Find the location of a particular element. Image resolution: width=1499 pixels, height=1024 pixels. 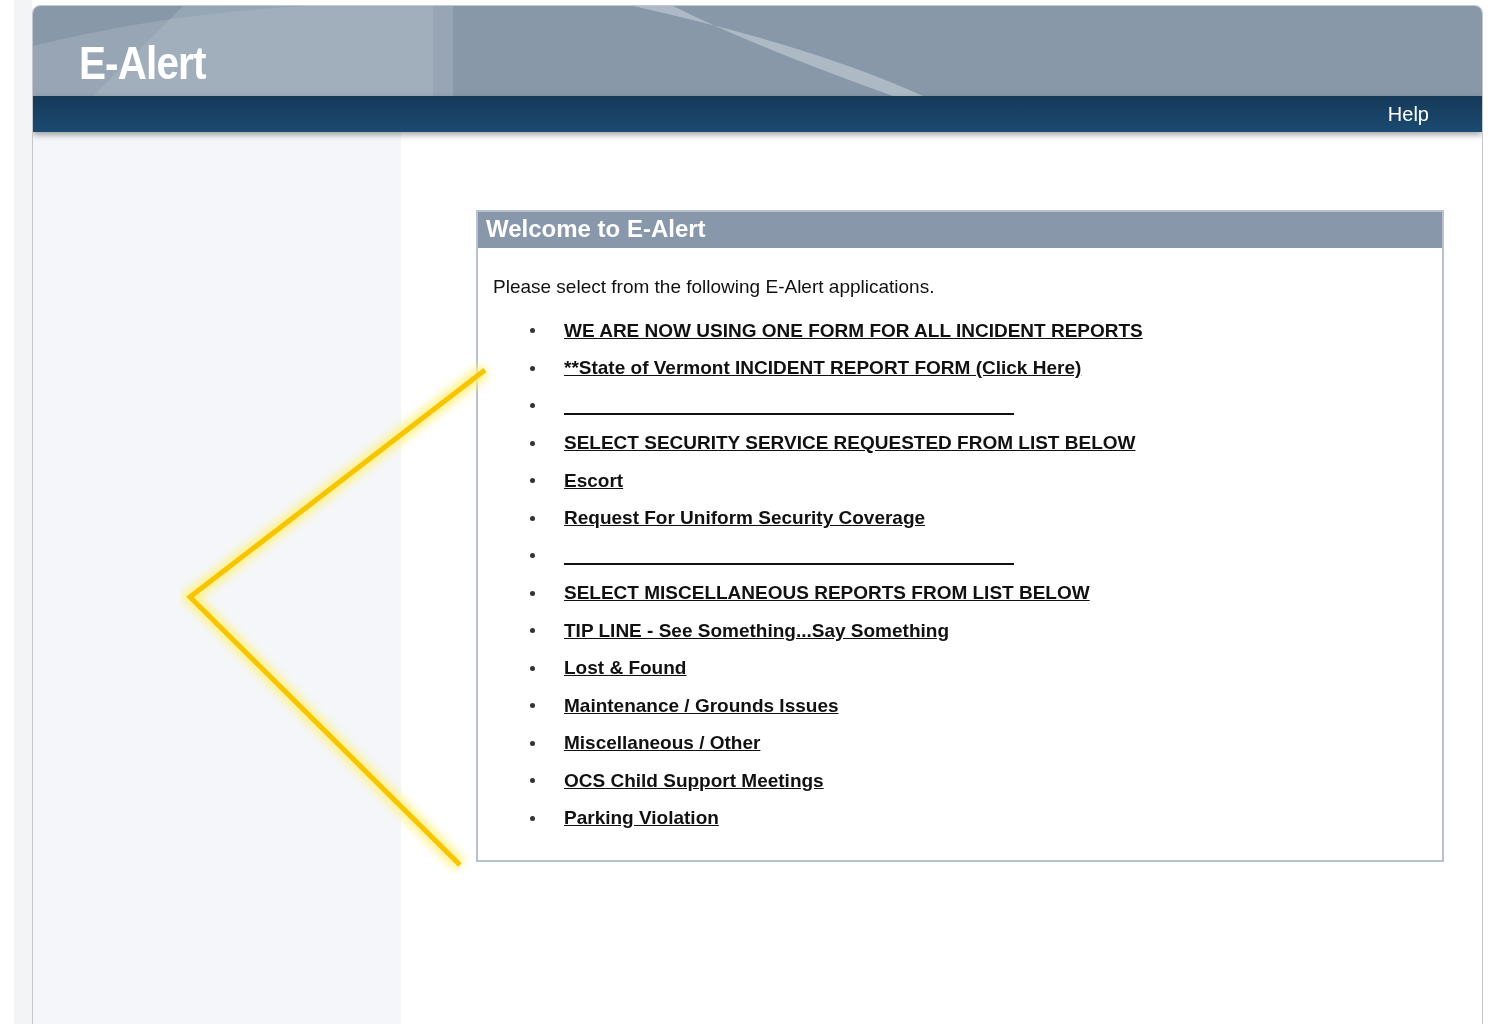

application-link: WE ARE NOW USING ONE FORM FOR ALL INCIDENT REPORTS is located at coordinates (853, 330).